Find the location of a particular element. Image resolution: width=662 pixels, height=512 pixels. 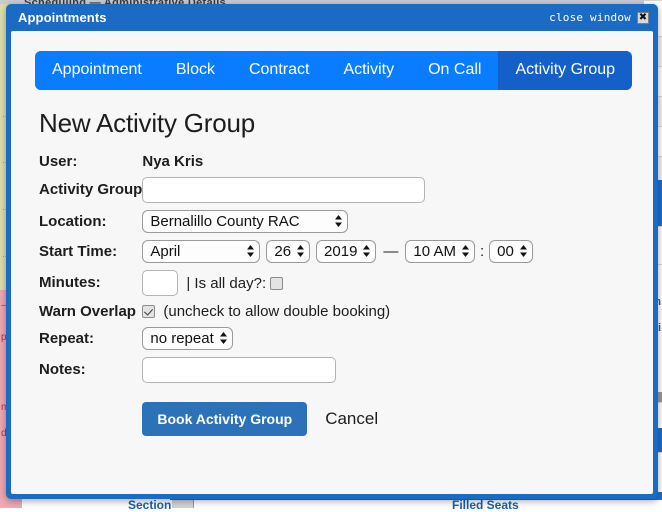

all-day-checkbox is located at coordinates (276, 283).